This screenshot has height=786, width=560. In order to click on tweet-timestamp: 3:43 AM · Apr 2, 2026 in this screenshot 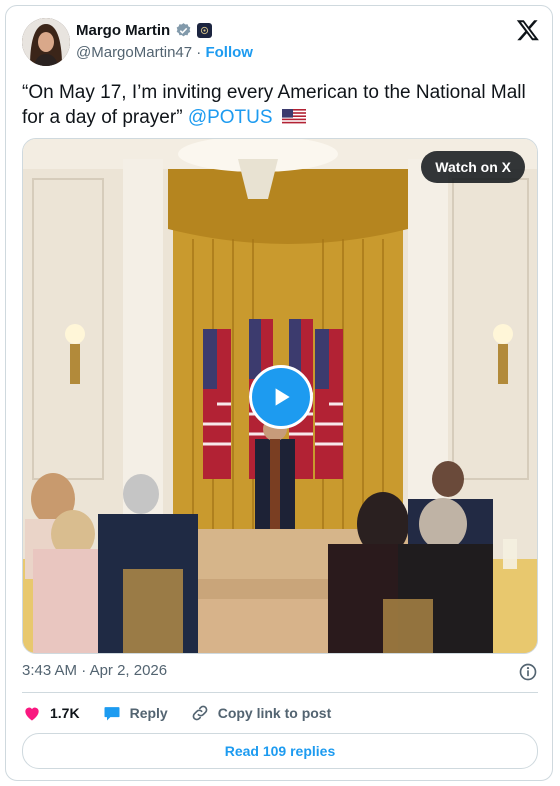, I will do `click(94, 670)`.